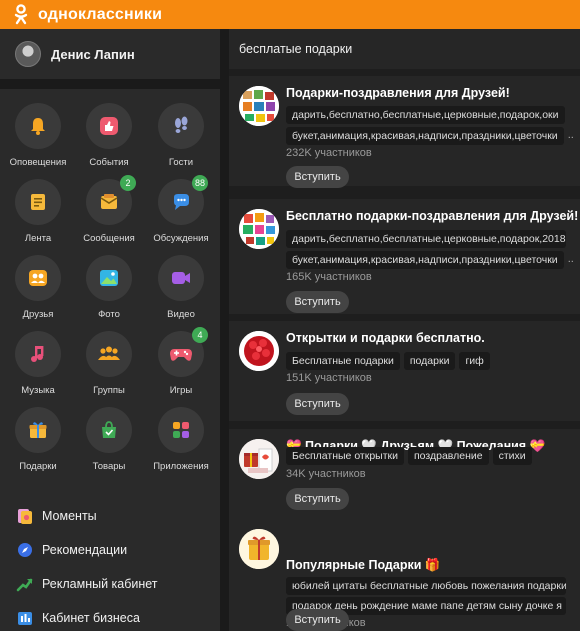  I want to click on friends-icon, so click(38, 278).